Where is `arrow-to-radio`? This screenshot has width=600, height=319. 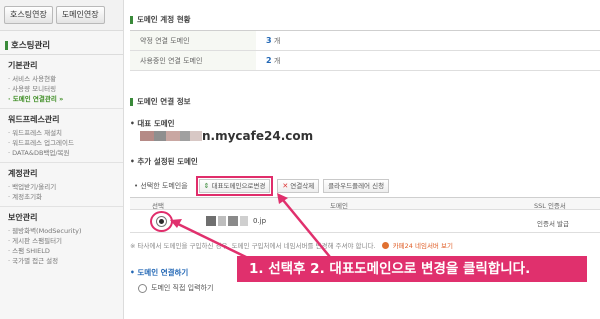 arrow-to-radio is located at coordinates (213, 241).